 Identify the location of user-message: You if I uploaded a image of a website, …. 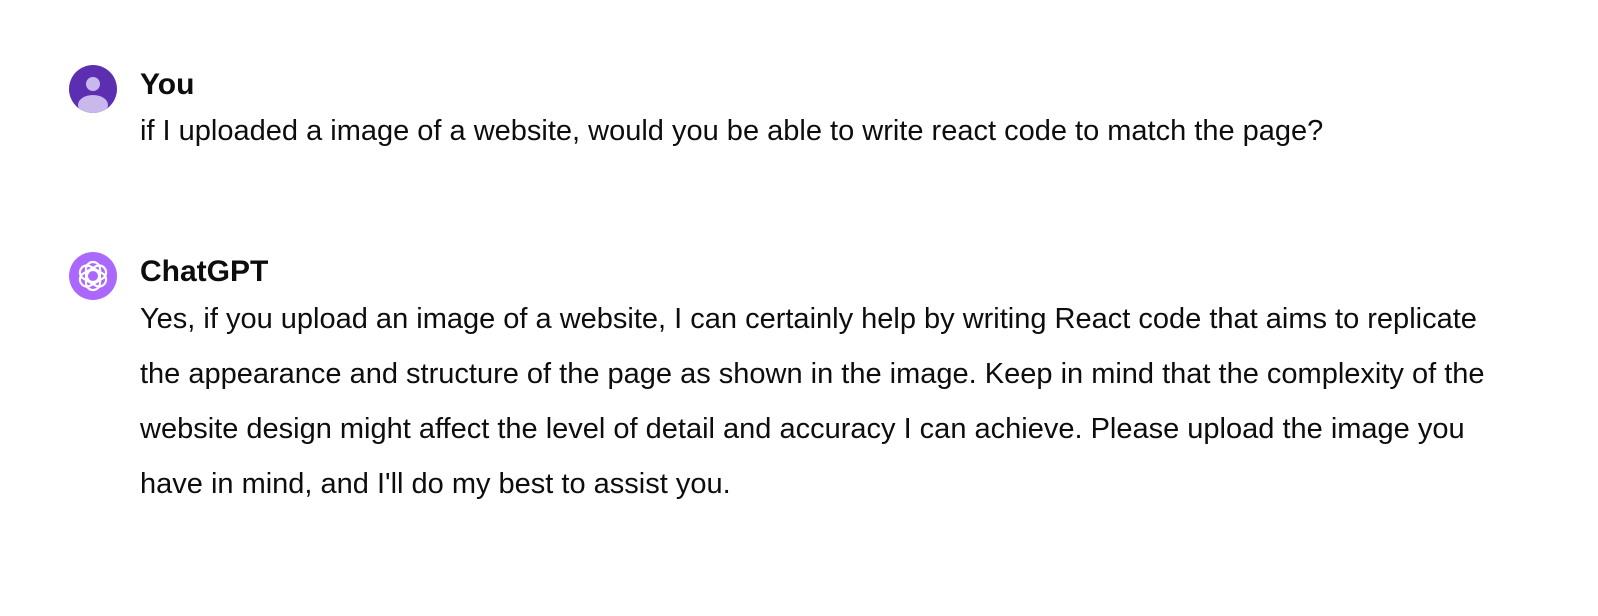
(813, 108).